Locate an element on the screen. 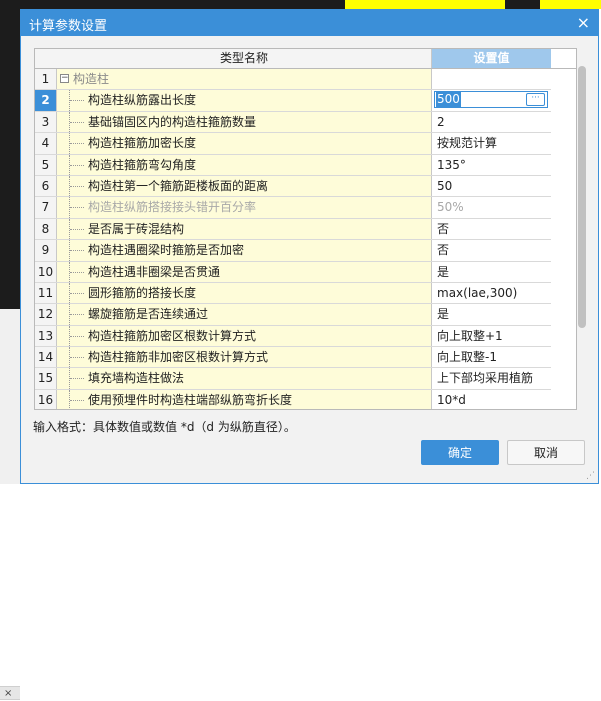 The width and height of the screenshot is (601, 701). table-row: 13 构造柱箍筋加密区根数计算方式 向上取整+1 is located at coordinates (293, 336).